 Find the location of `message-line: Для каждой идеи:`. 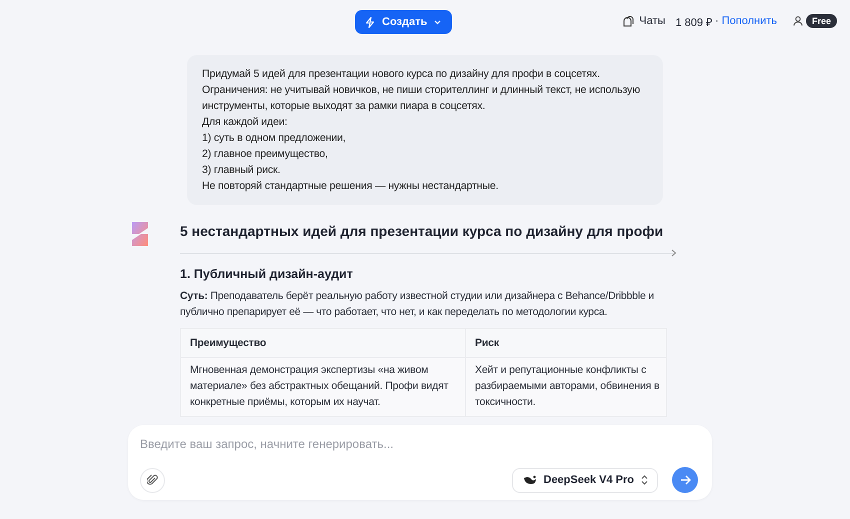

message-line: Для каждой идеи: is located at coordinates (245, 122).